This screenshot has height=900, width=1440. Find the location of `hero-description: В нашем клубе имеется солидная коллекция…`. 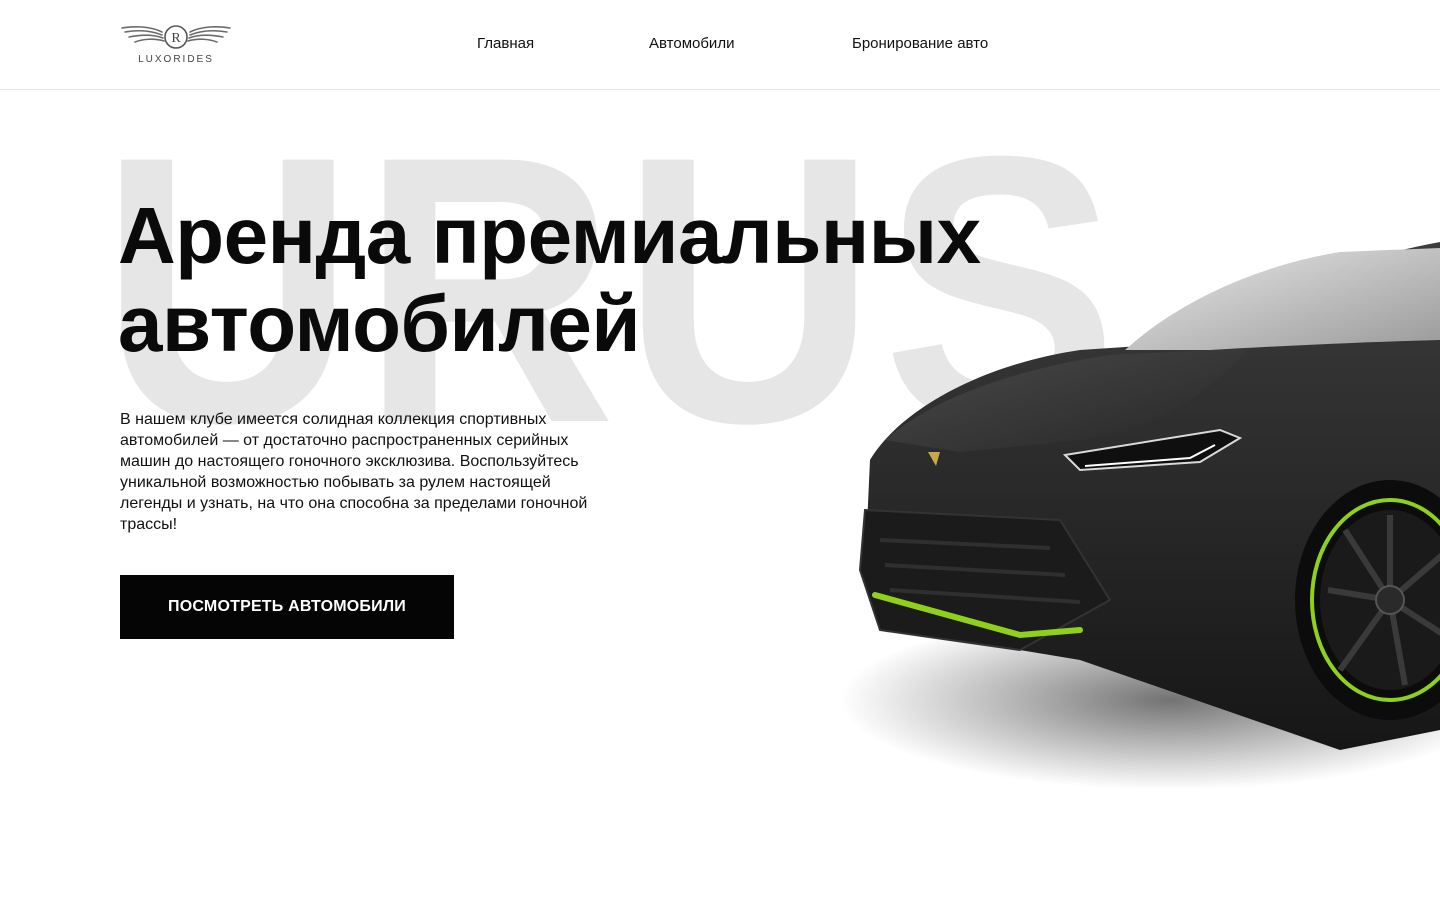

hero-description: В нашем клубе имеется солидная коллекция… is located at coordinates (354, 472).